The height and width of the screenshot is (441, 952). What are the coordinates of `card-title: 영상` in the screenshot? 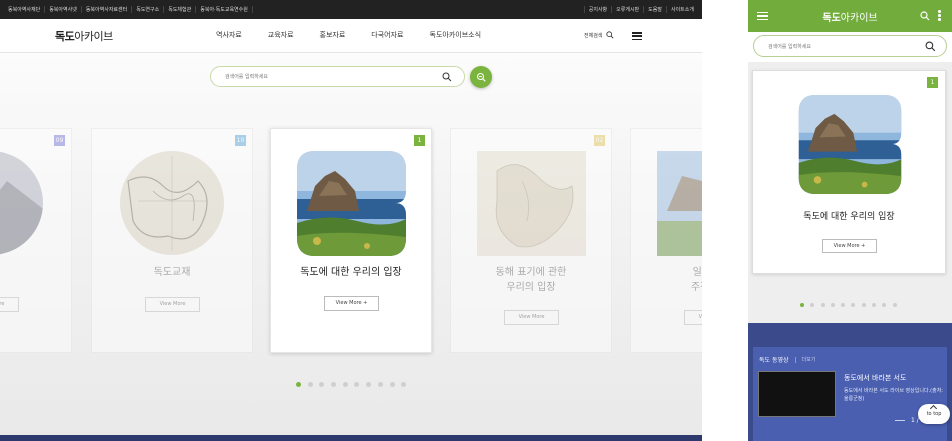 It's located at (35, 272).